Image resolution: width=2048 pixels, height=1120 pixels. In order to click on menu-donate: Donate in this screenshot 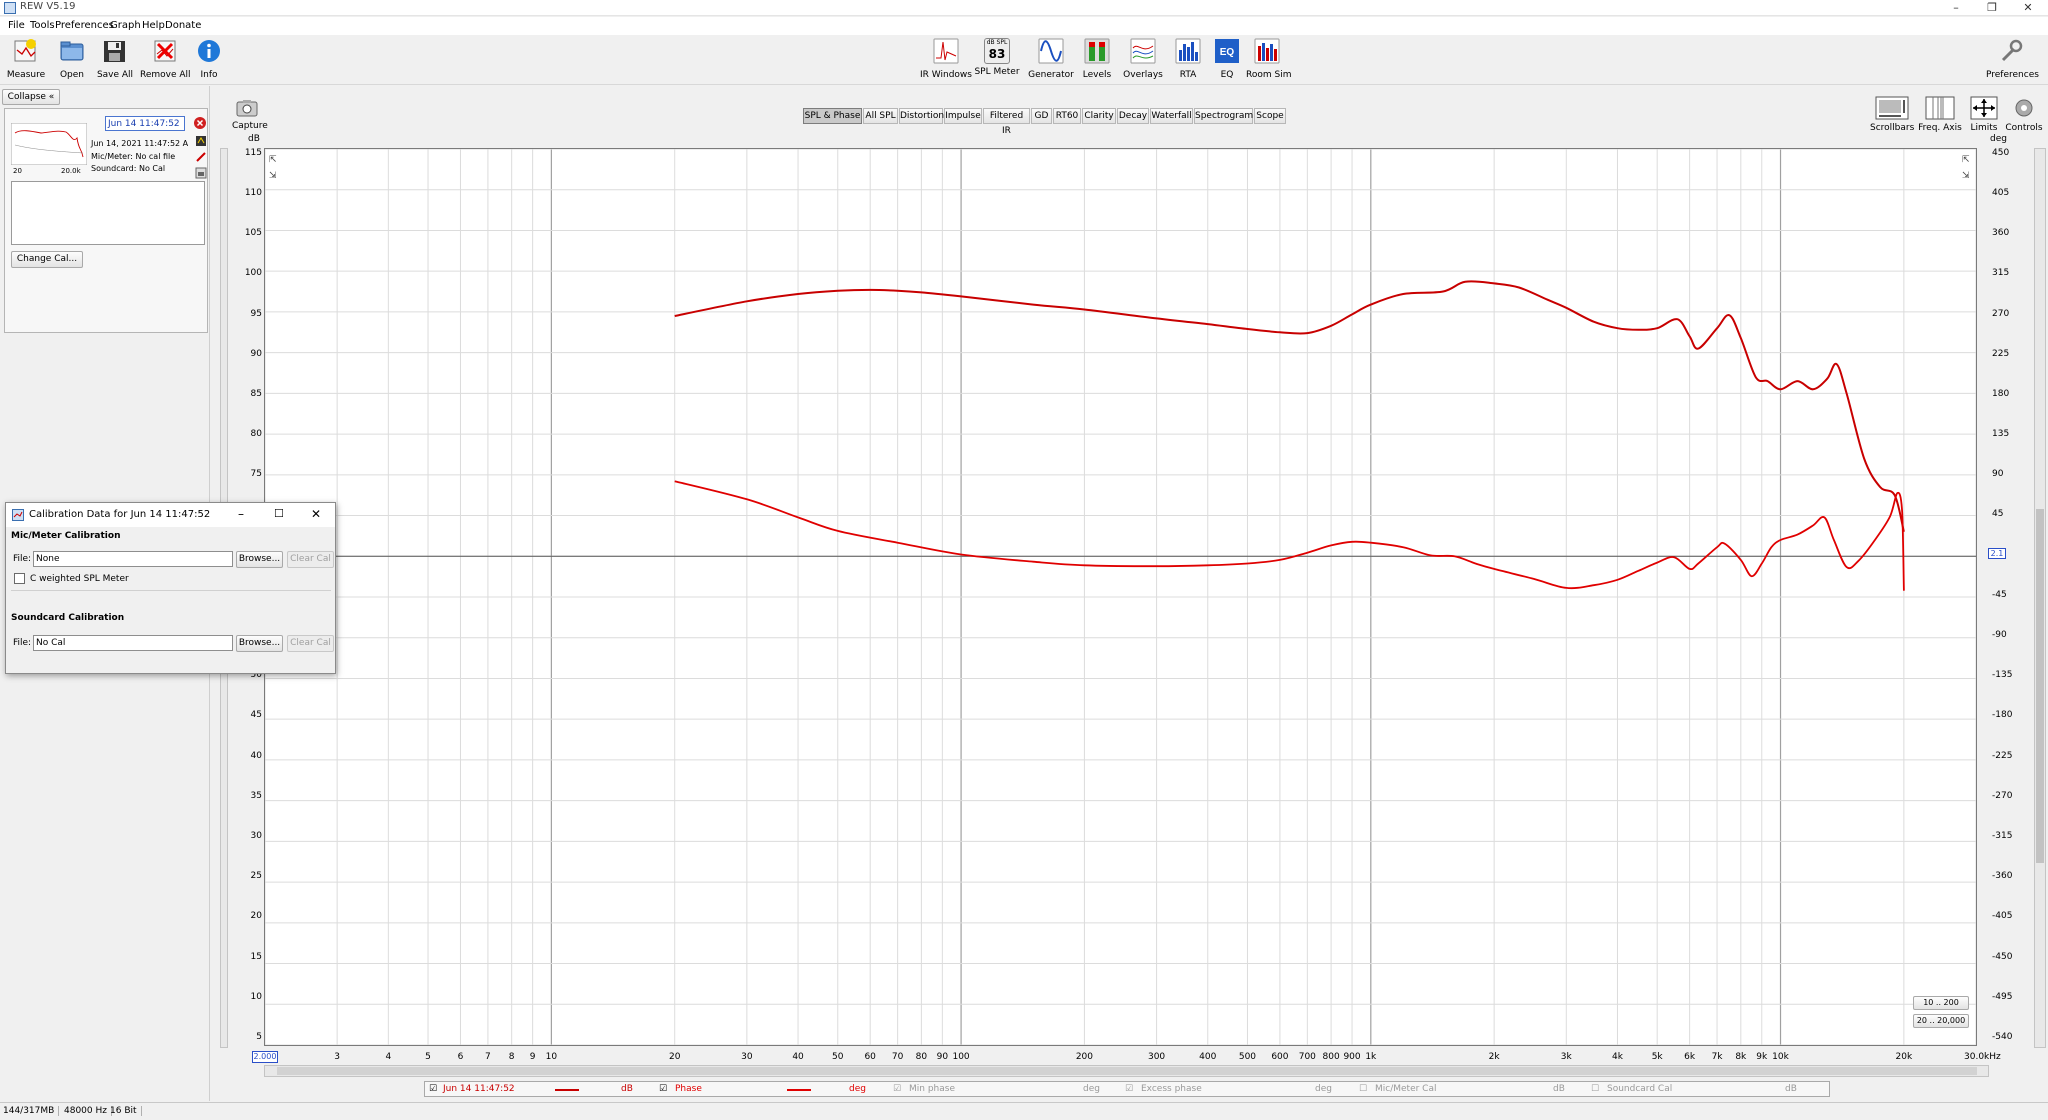, I will do `click(183, 25)`.